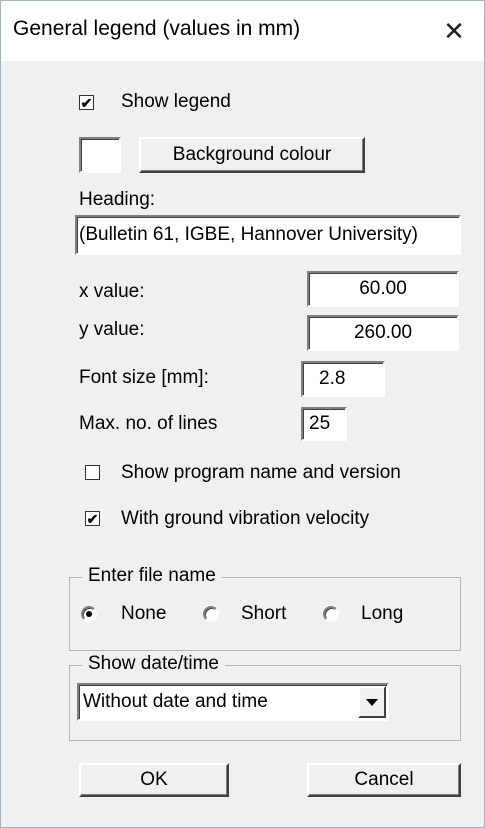  I want to click on radio-short-label: Short, so click(264, 613).